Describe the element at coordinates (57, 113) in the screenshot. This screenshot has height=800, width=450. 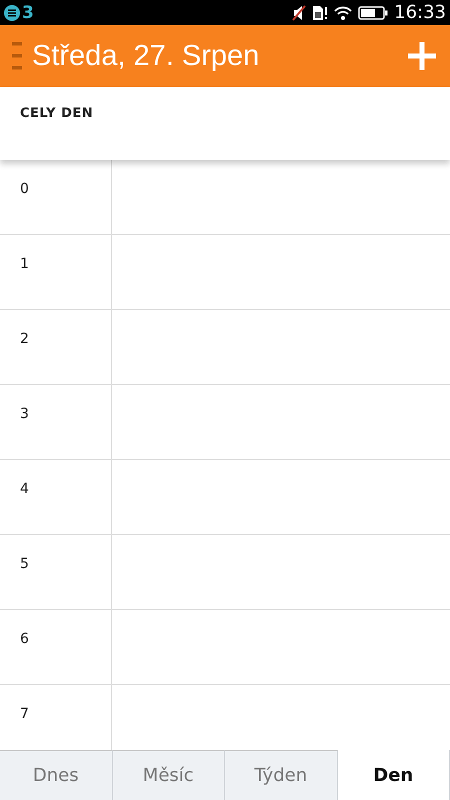
I see `all-day-label: CELY DEN` at that location.